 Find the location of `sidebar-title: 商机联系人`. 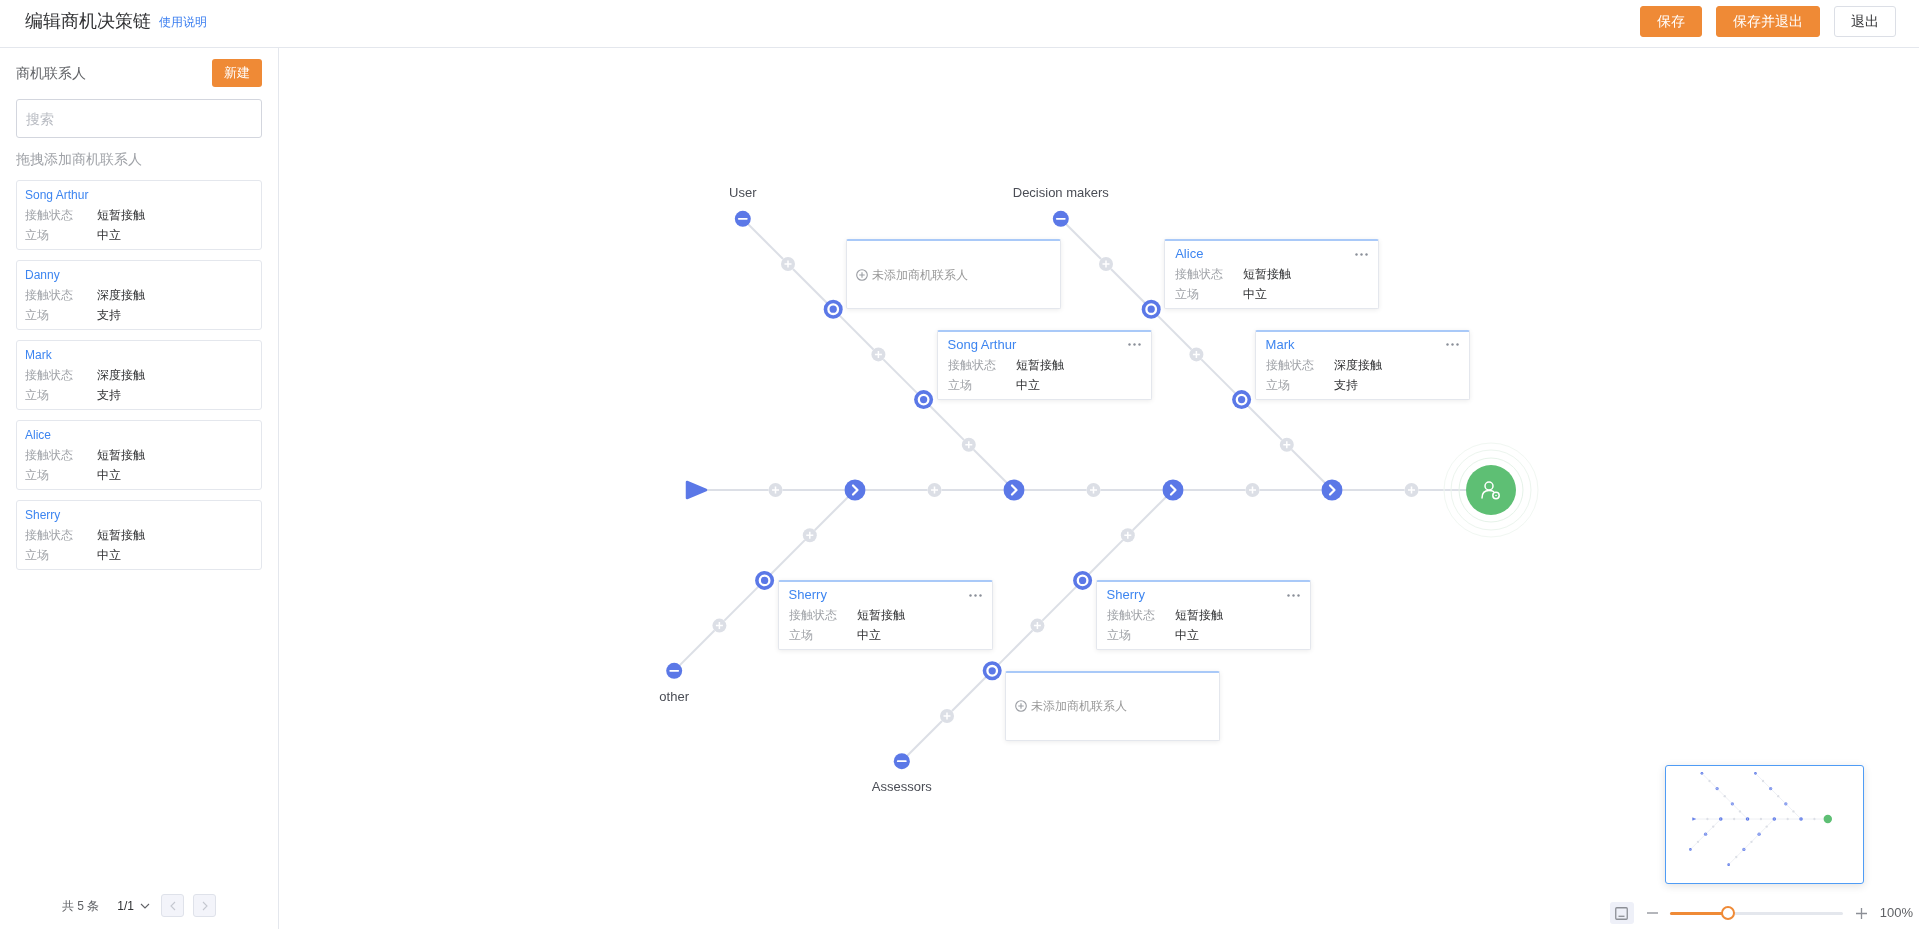

sidebar-title: 商机联系人 is located at coordinates (51, 73).